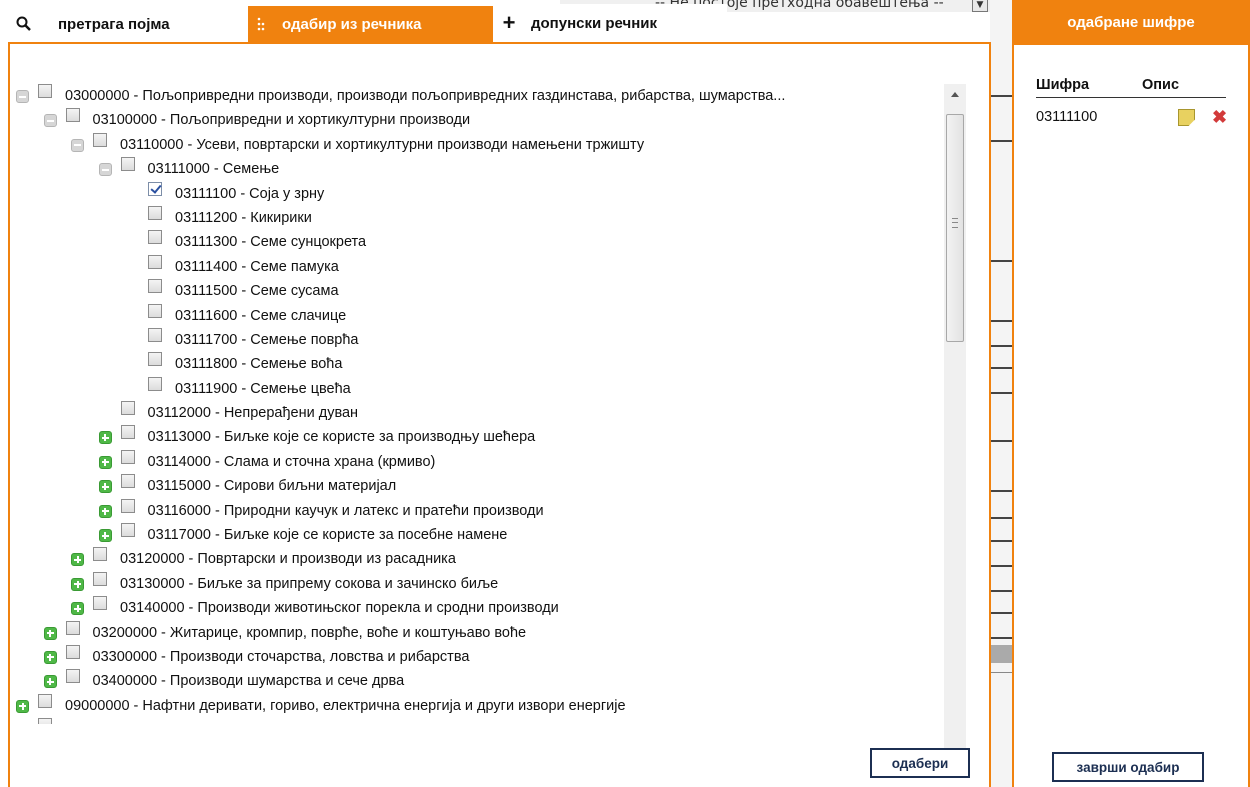  What do you see at coordinates (292, 462) in the screenshot?
I see `tree-item-label: 03114000 - Слама и сточна храна (крмиво)` at bounding box center [292, 462].